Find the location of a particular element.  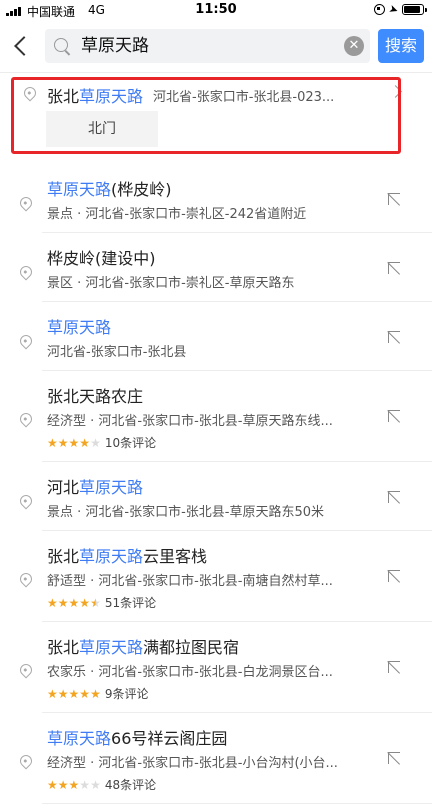

orientation-lock-icon is located at coordinates (379, 9).